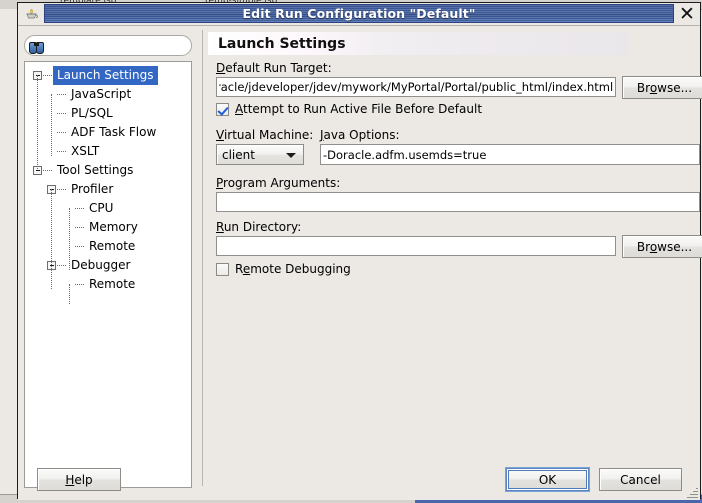  I want to click on dialog-title-gradient: Edit Run Configuration "Default", so click(359, 13).